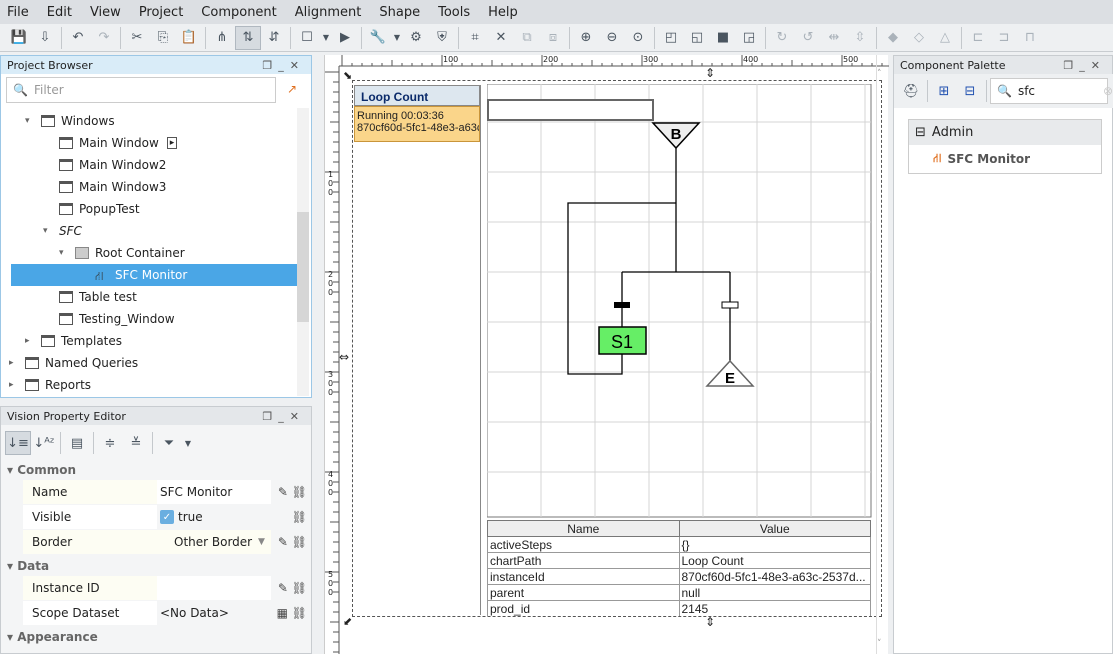  What do you see at coordinates (749, 38) in the screenshot?
I see `send-to-back-icon: ◲` at bounding box center [749, 38].